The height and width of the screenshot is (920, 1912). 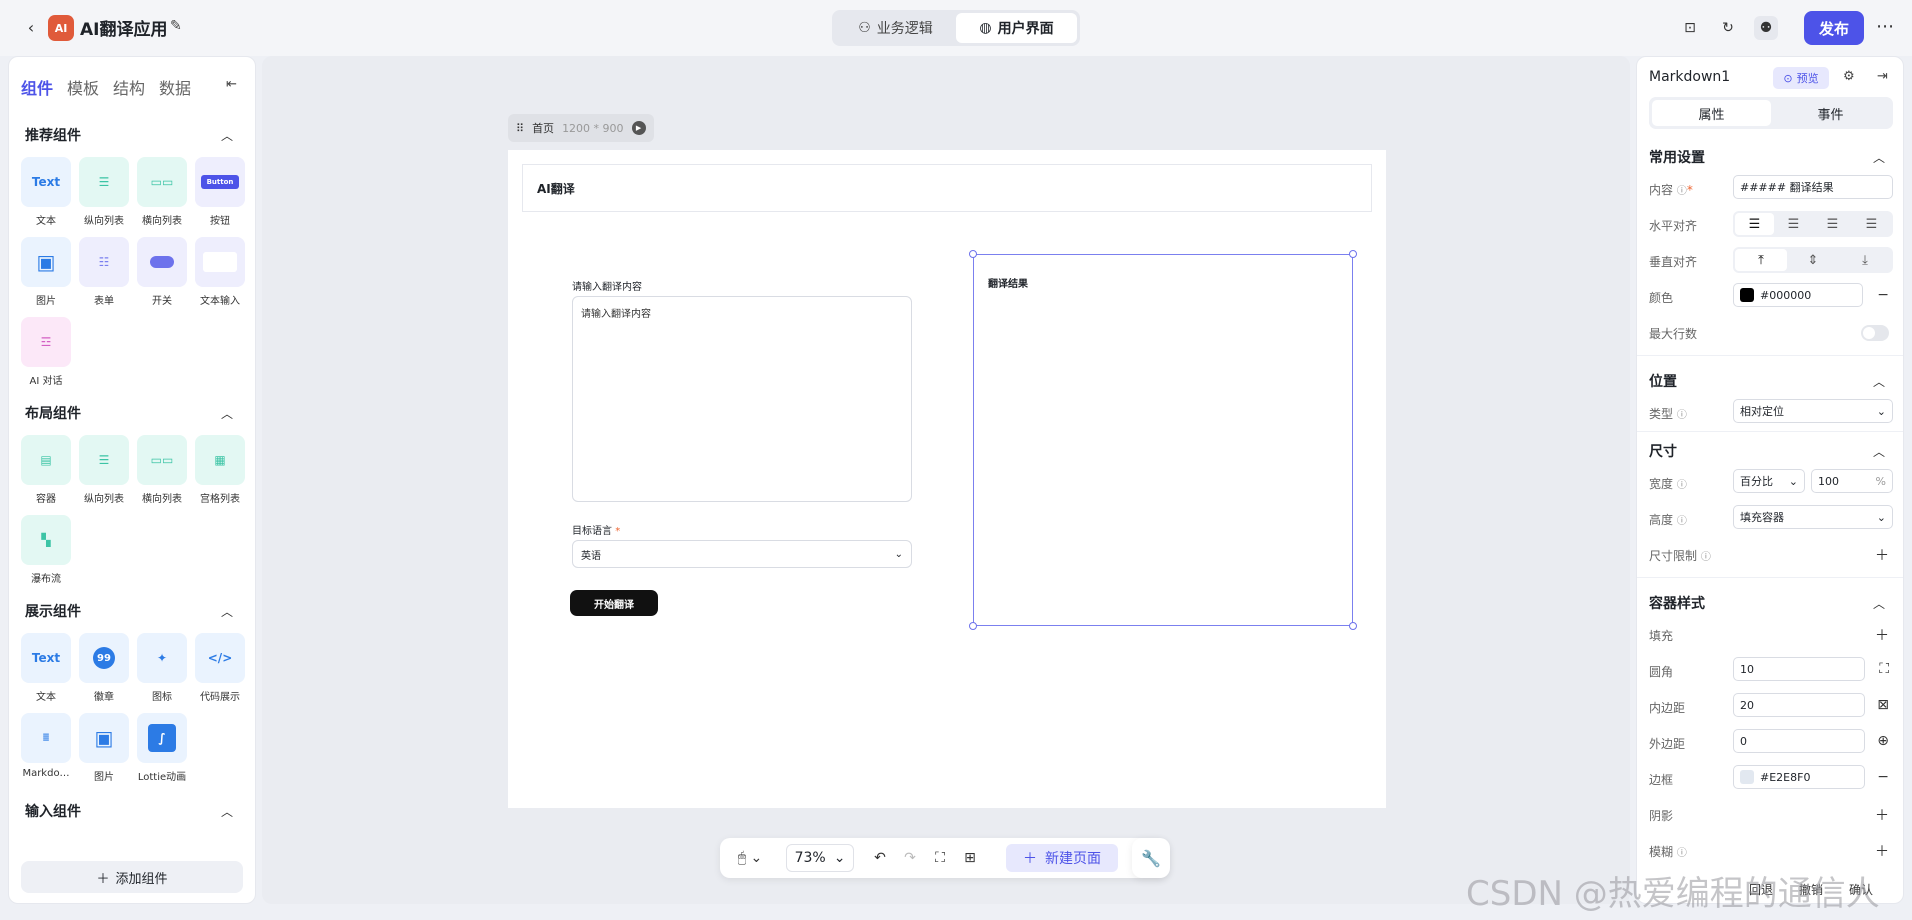 I want to click on undo-icon: ↶, so click(x=880, y=858).